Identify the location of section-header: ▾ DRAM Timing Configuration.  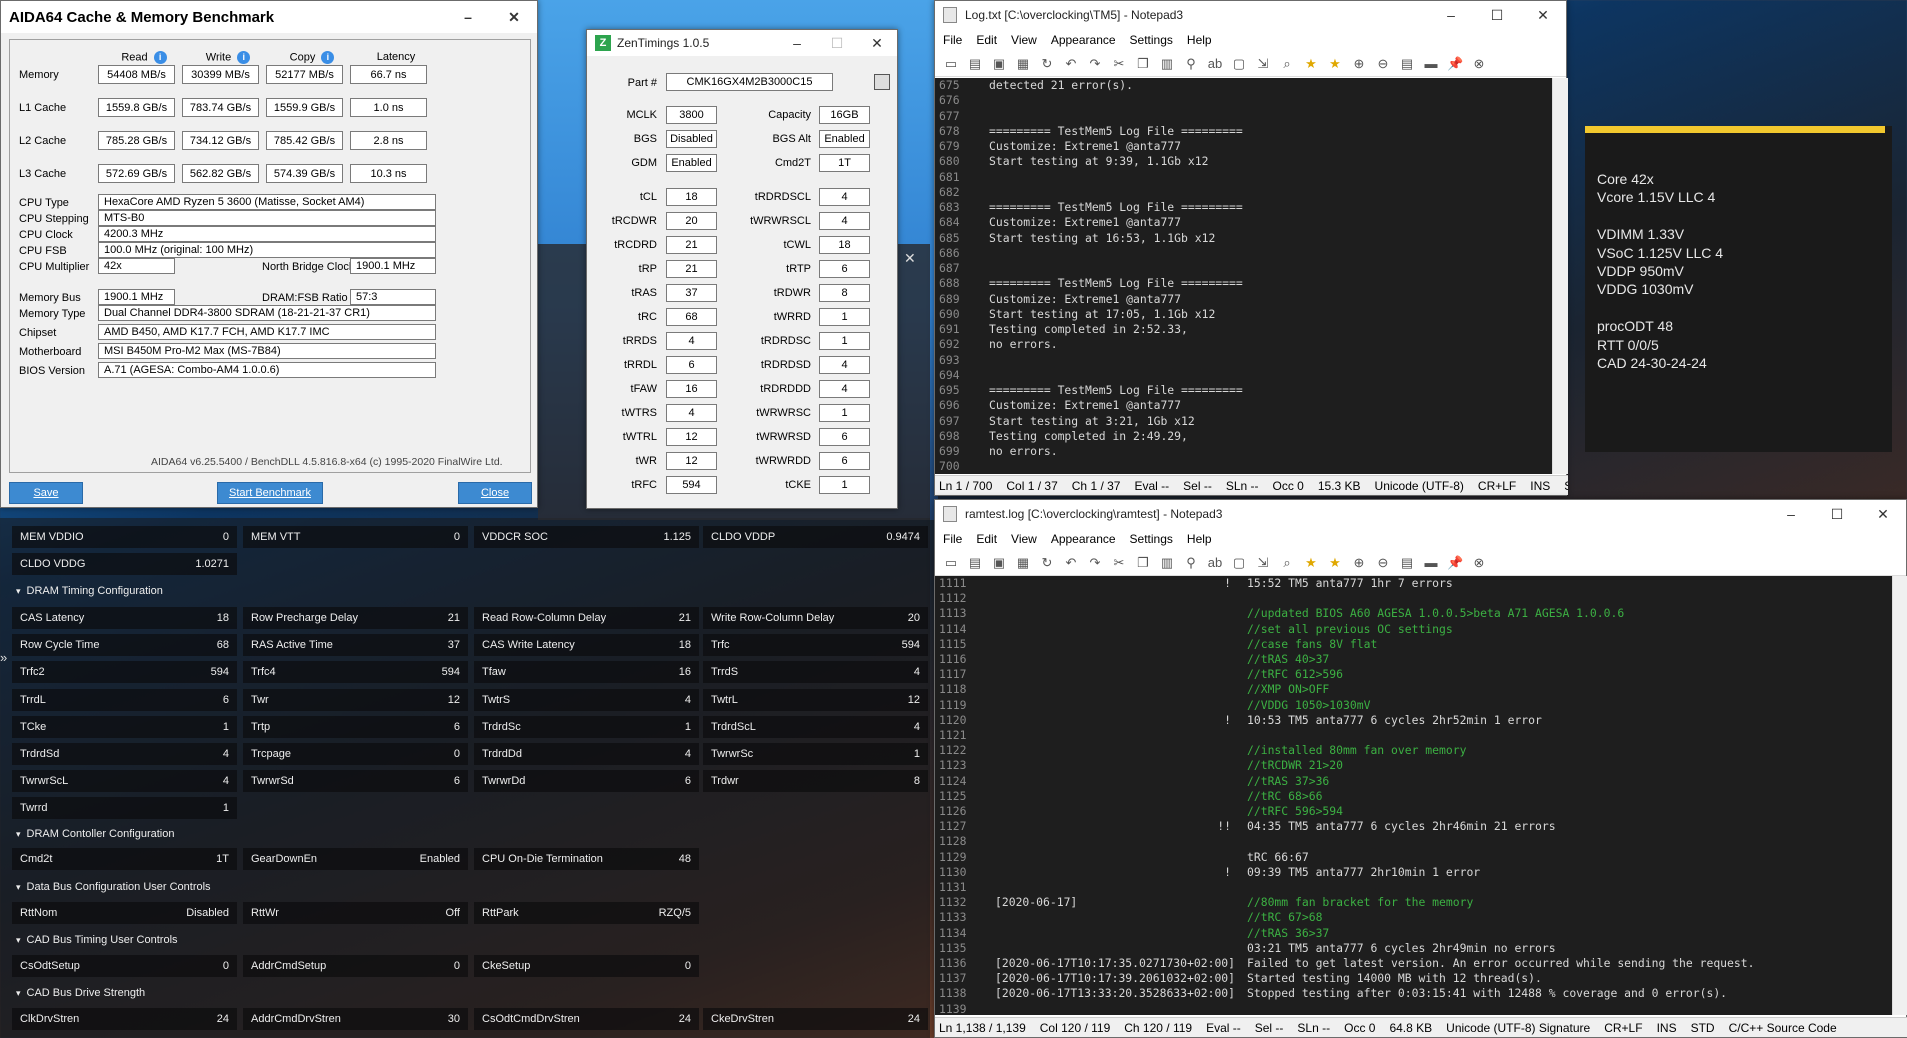
(89, 591).